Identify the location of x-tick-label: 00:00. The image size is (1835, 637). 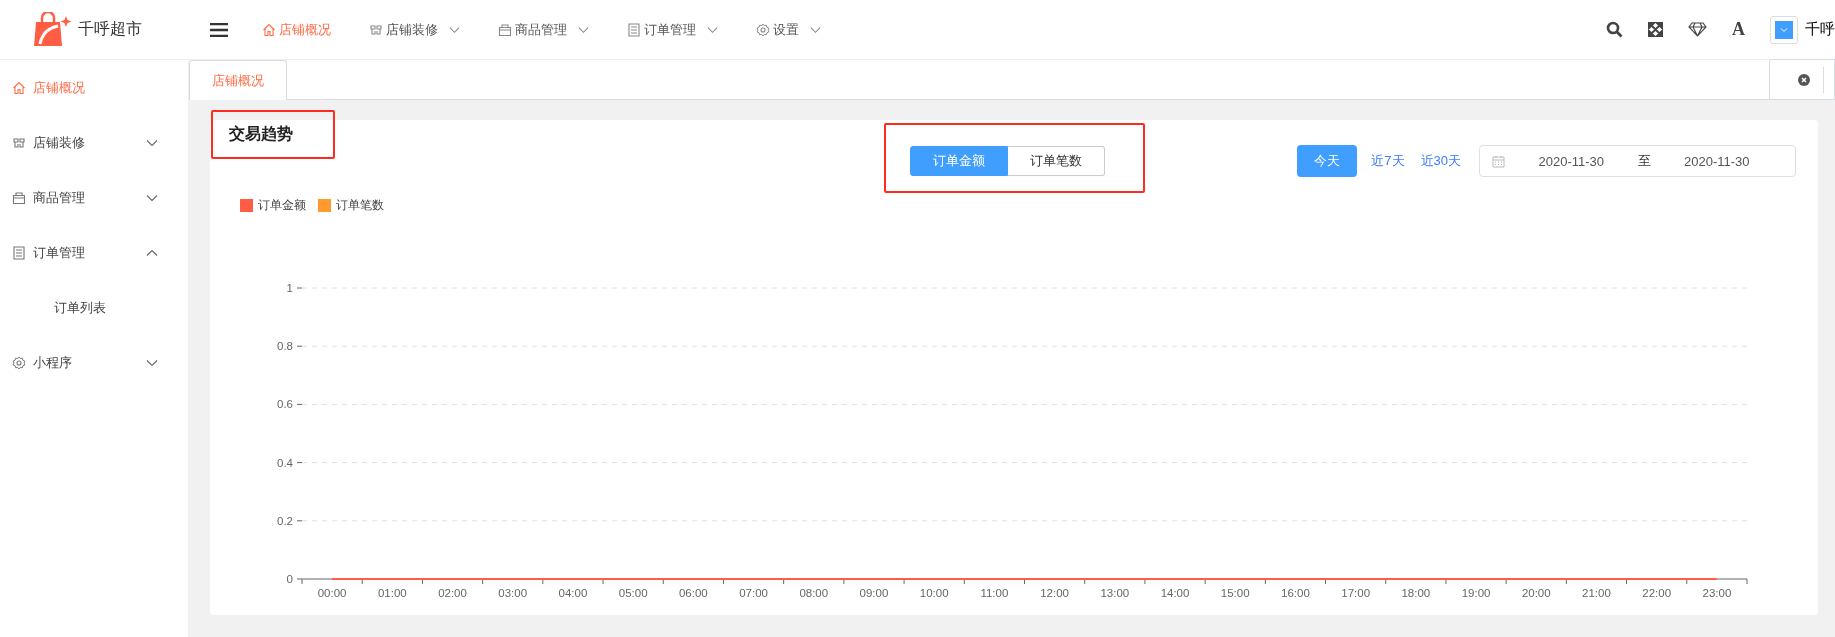
(332, 593).